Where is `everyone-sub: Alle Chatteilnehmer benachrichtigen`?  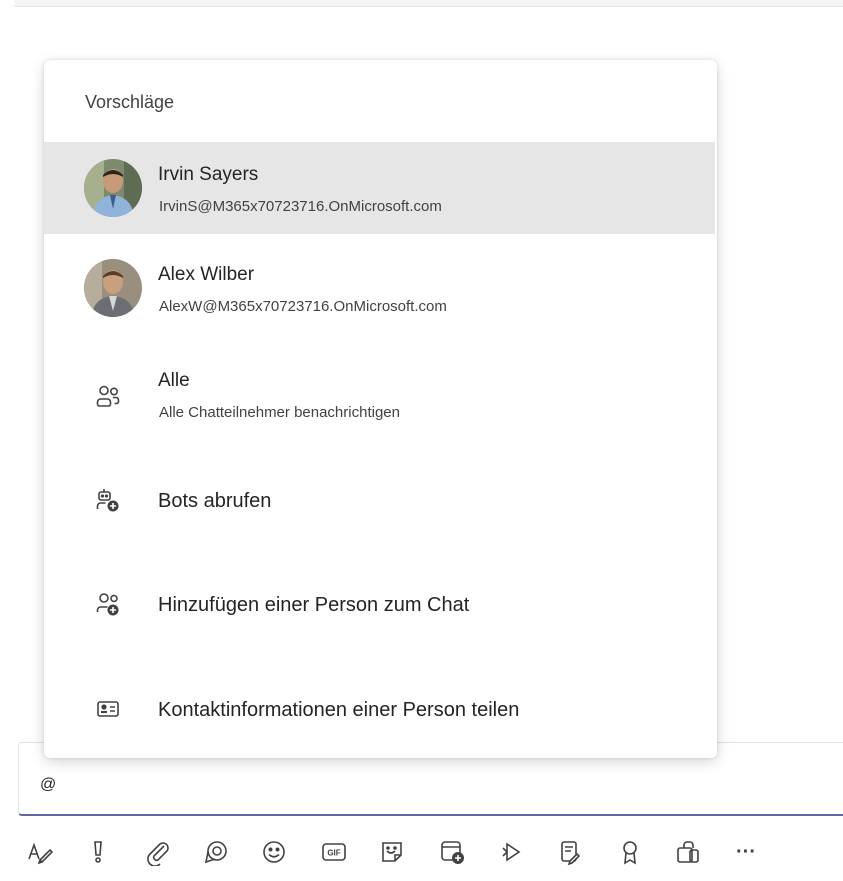 everyone-sub: Alle Chatteilnehmer benachrichtigen is located at coordinates (279, 412).